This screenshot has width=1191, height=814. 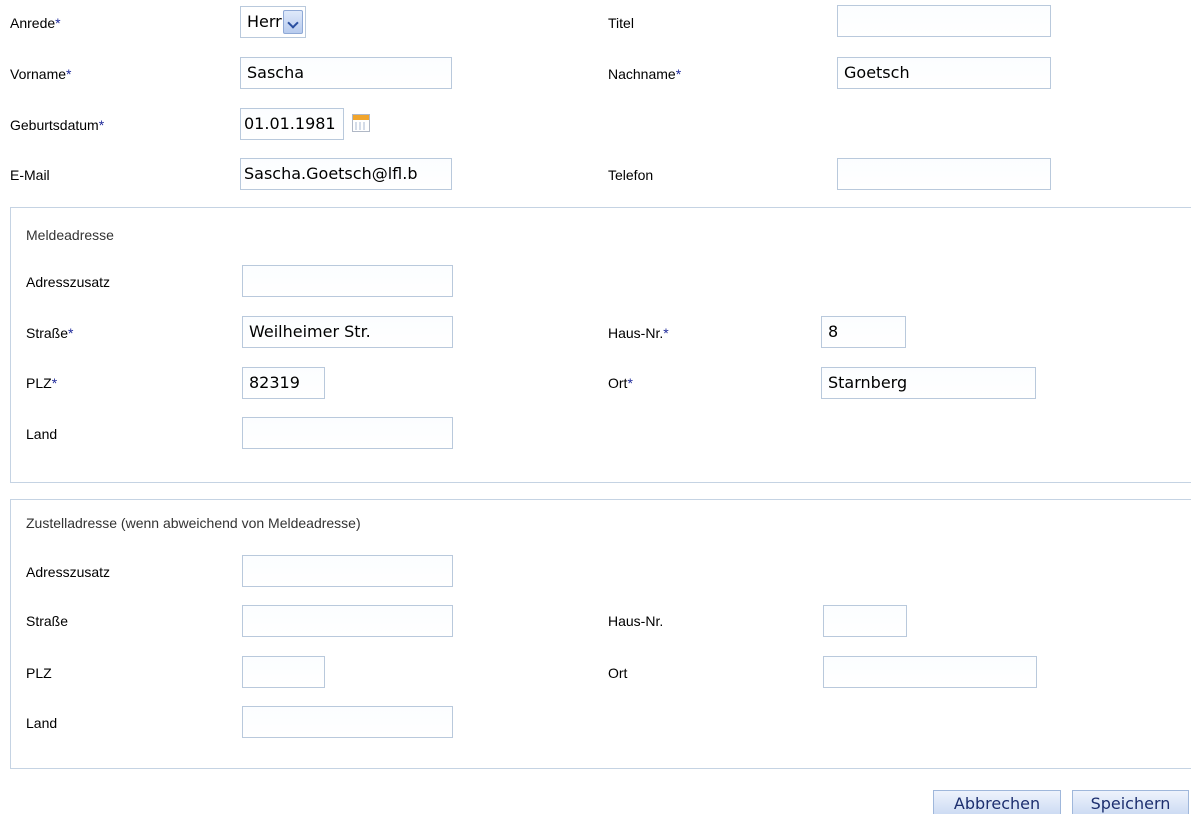 I want to click on label-zustell-land: Land, so click(x=41, y=723).